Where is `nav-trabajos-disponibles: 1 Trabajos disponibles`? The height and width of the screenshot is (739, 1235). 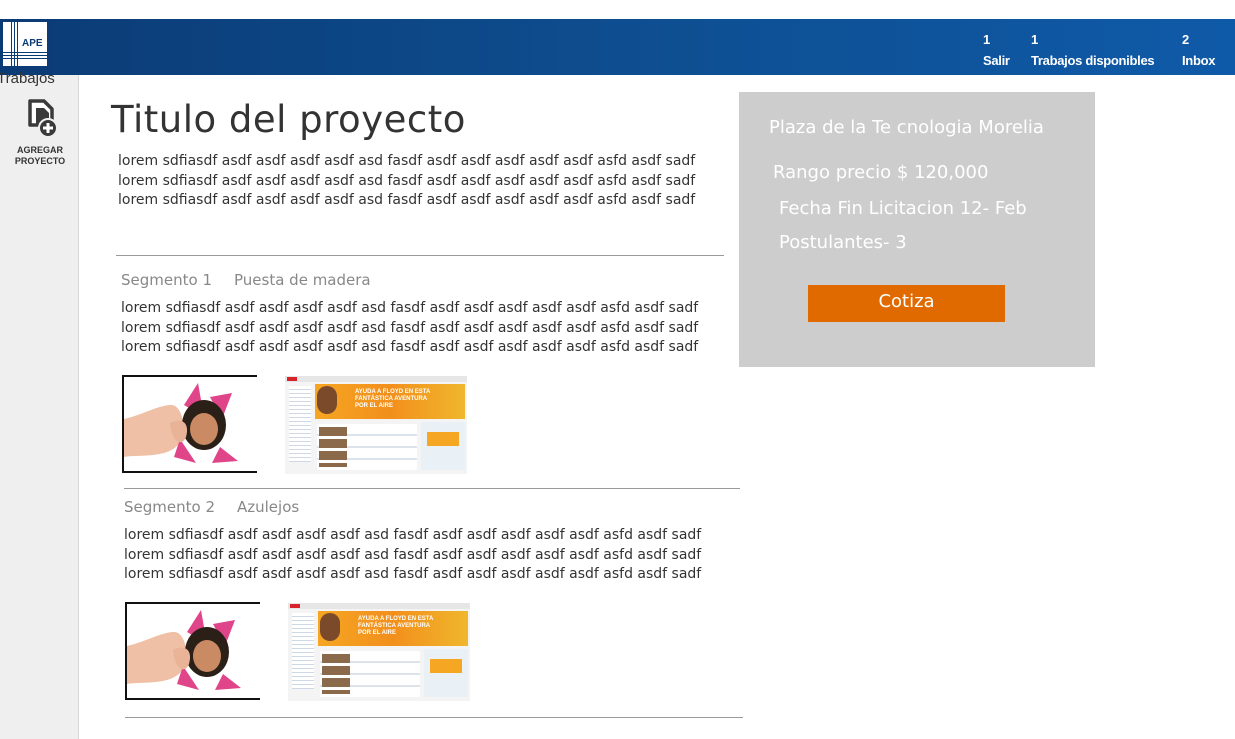
nav-trabajos-disponibles: 1 Trabajos disponibles is located at coordinates (1093, 50).